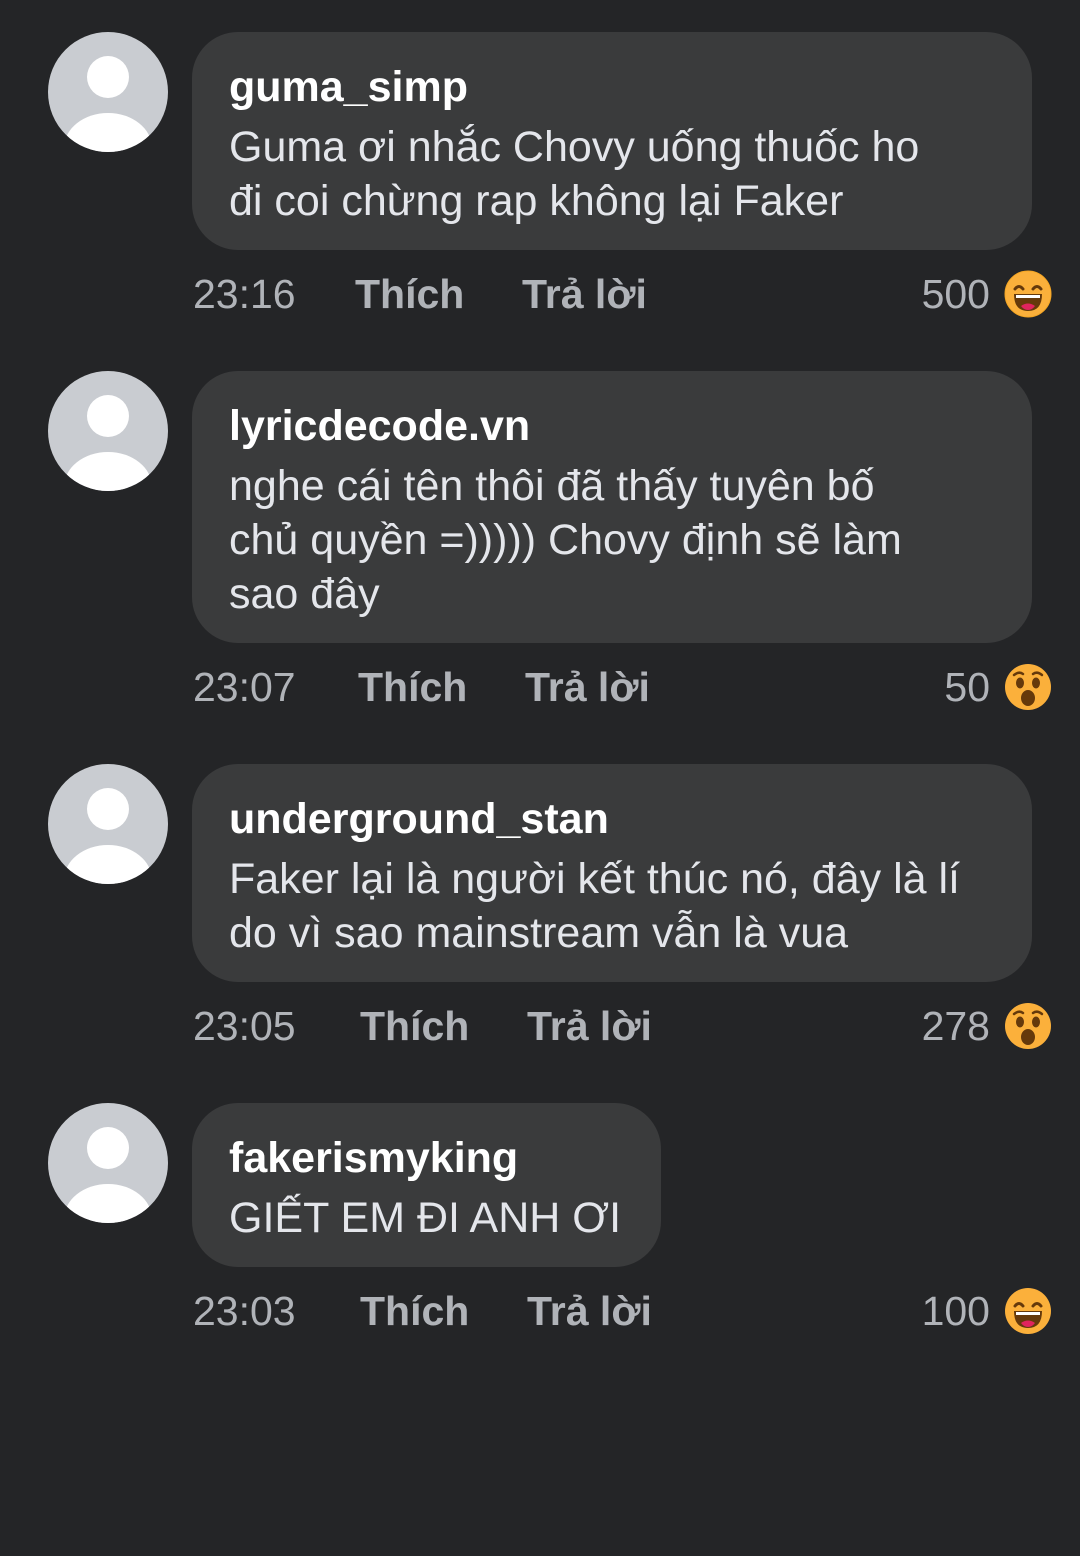 The width and height of the screenshot is (1080, 1556). I want to click on comment-username: guma_simp, so click(612, 87).